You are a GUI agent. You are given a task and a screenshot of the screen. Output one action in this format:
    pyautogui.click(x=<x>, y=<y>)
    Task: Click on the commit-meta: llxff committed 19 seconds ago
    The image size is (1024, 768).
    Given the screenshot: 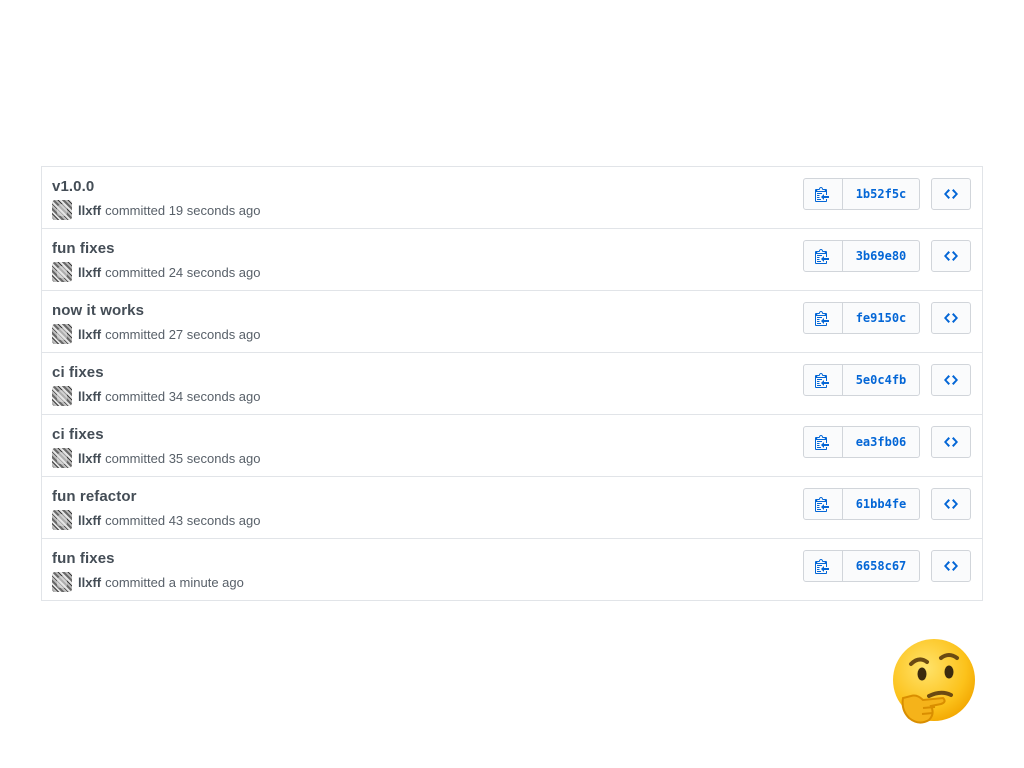 What is the action you would take?
    pyautogui.click(x=156, y=210)
    